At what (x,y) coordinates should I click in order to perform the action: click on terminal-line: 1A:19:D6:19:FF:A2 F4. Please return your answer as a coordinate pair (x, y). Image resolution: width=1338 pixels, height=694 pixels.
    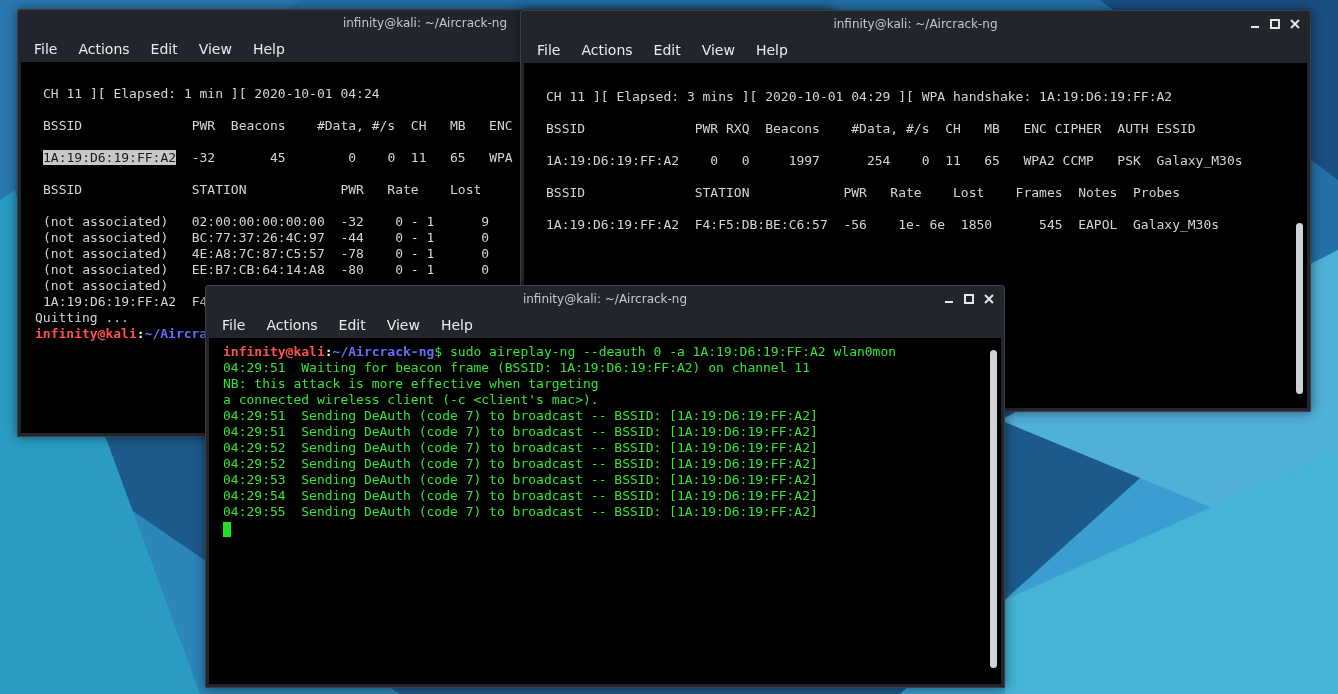
    Looking at the image, I should click on (125, 302).